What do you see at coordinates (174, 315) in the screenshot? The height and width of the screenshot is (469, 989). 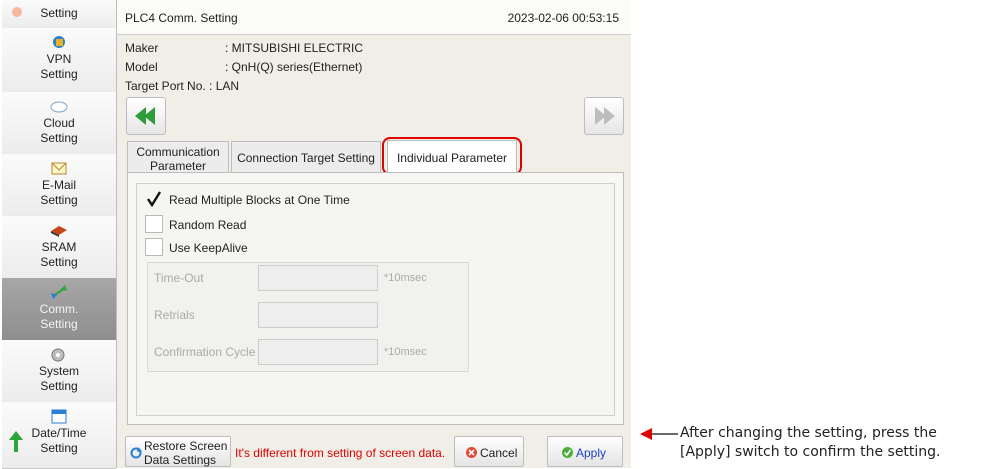 I see `retrials-label: Retrials` at bounding box center [174, 315].